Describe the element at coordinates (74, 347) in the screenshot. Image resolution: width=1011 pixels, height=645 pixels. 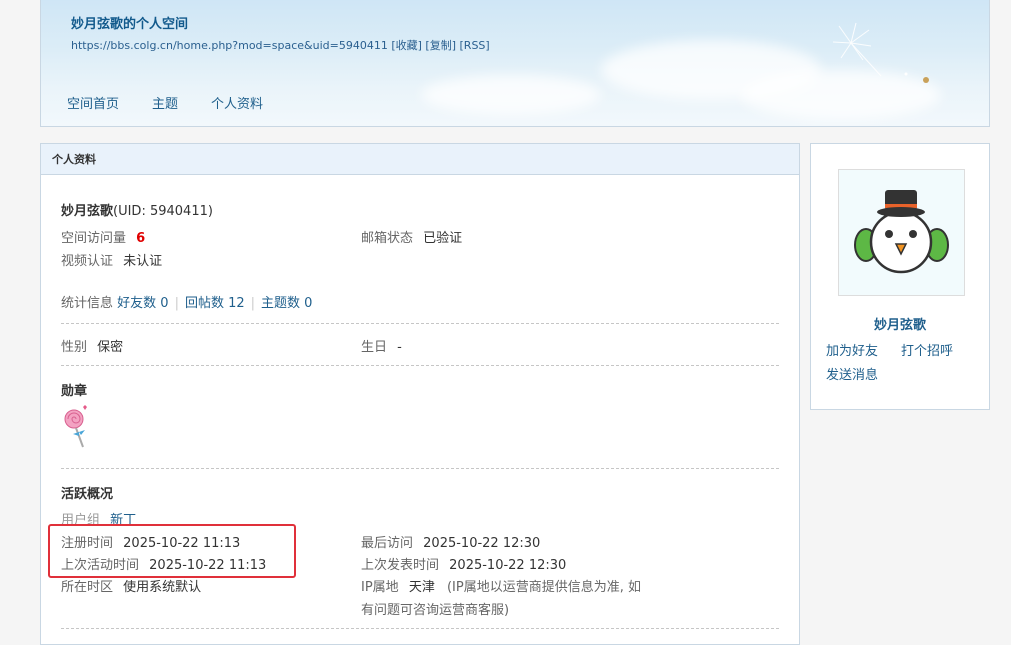
I see `gender-label: 性别` at that location.